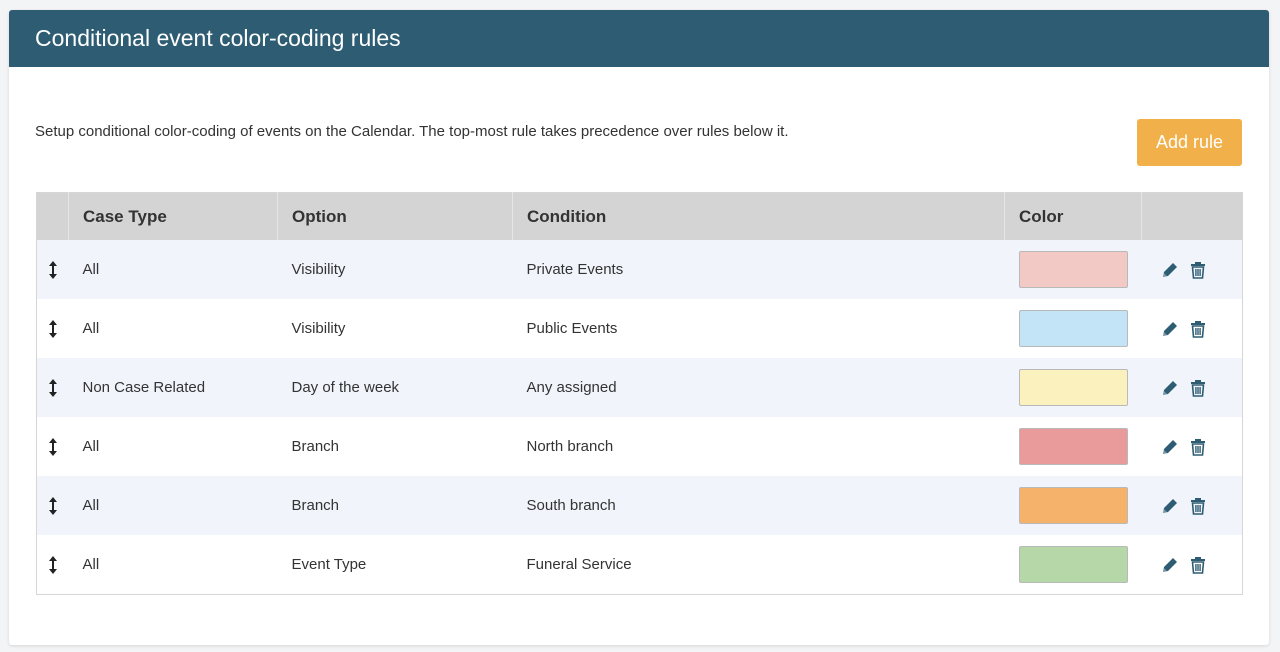 The width and height of the screenshot is (1280, 652). I want to click on table-row: All Branch North branch, so click(639, 446).